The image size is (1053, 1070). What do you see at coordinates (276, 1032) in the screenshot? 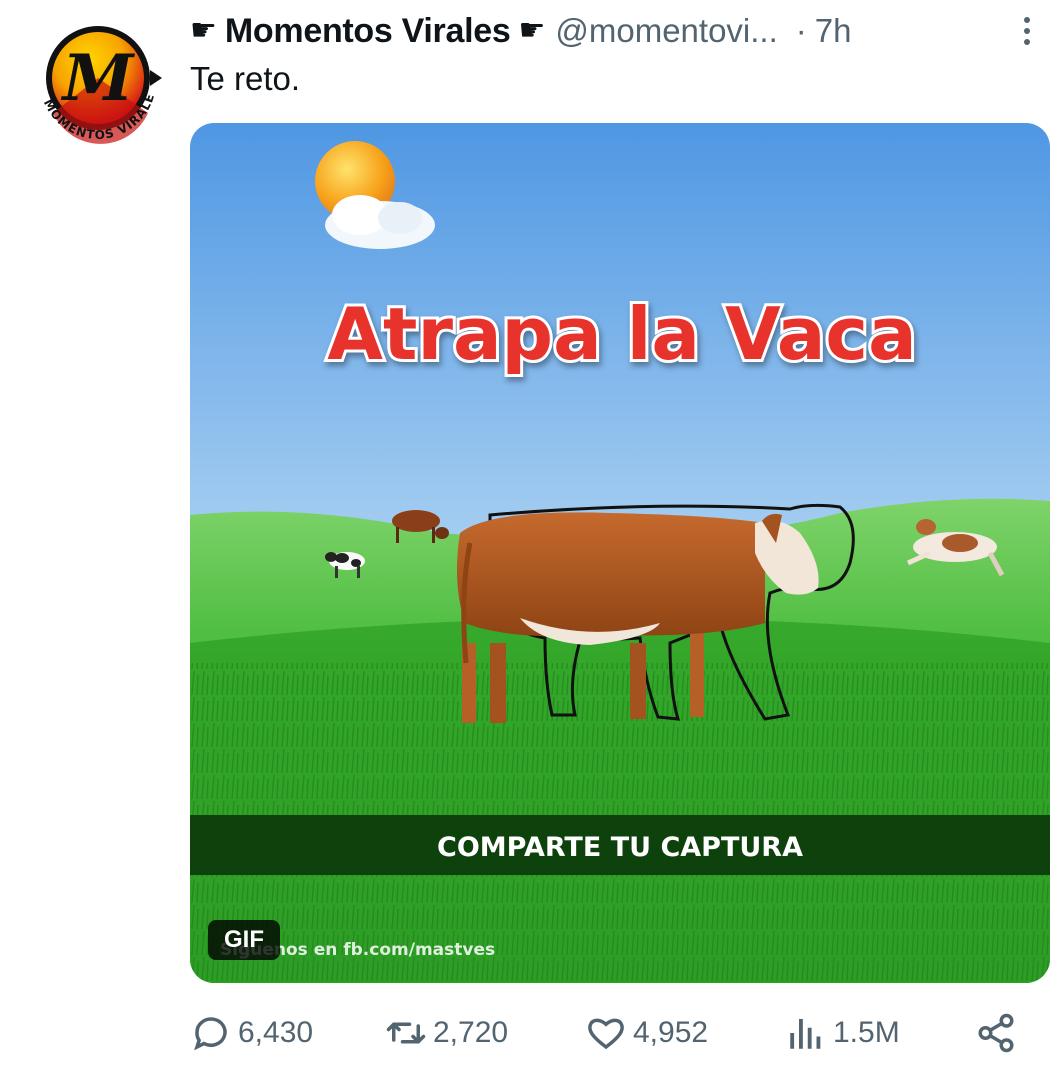
I see `reply-count: 6,430` at bounding box center [276, 1032].